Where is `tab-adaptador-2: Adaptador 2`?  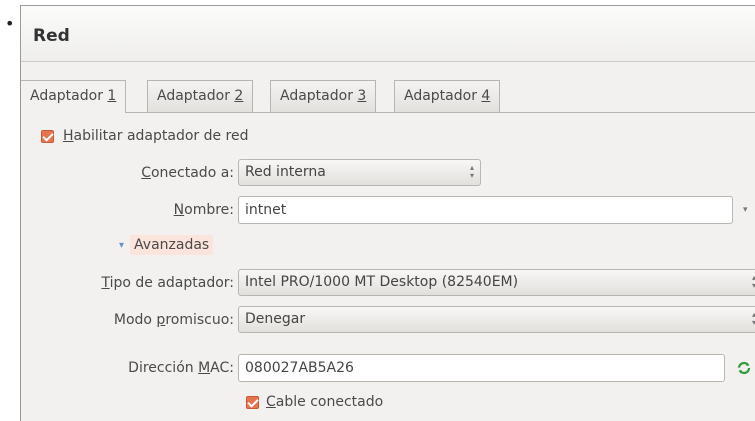 tab-adaptador-2: Adaptador 2 is located at coordinates (200, 96).